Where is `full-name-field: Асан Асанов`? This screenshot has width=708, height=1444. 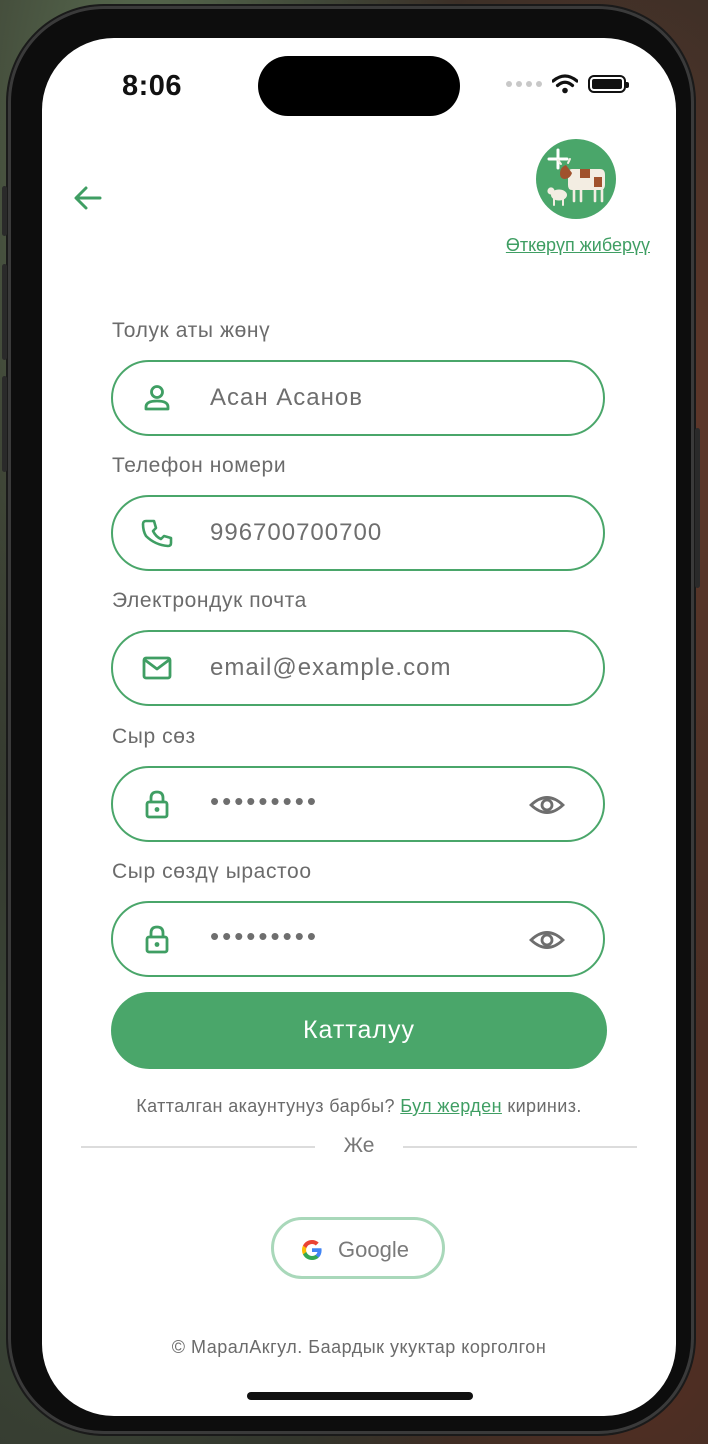
full-name-field: Асан Асанов is located at coordinates (358, 398).